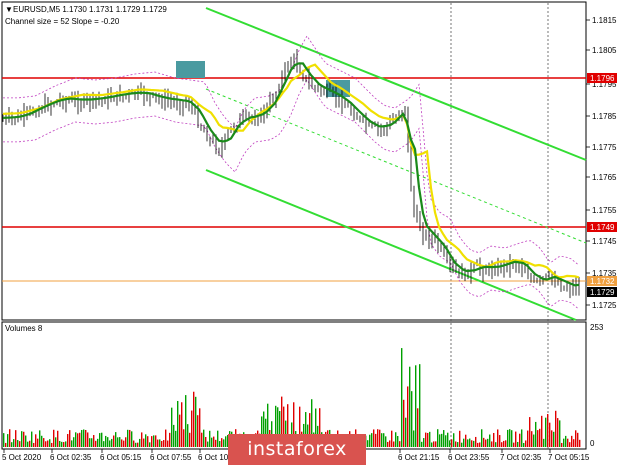  I want to click on symbol-info: EURUSD,M5 1.1730 1.1731 1.1729 1.1729, so click(90, 9).